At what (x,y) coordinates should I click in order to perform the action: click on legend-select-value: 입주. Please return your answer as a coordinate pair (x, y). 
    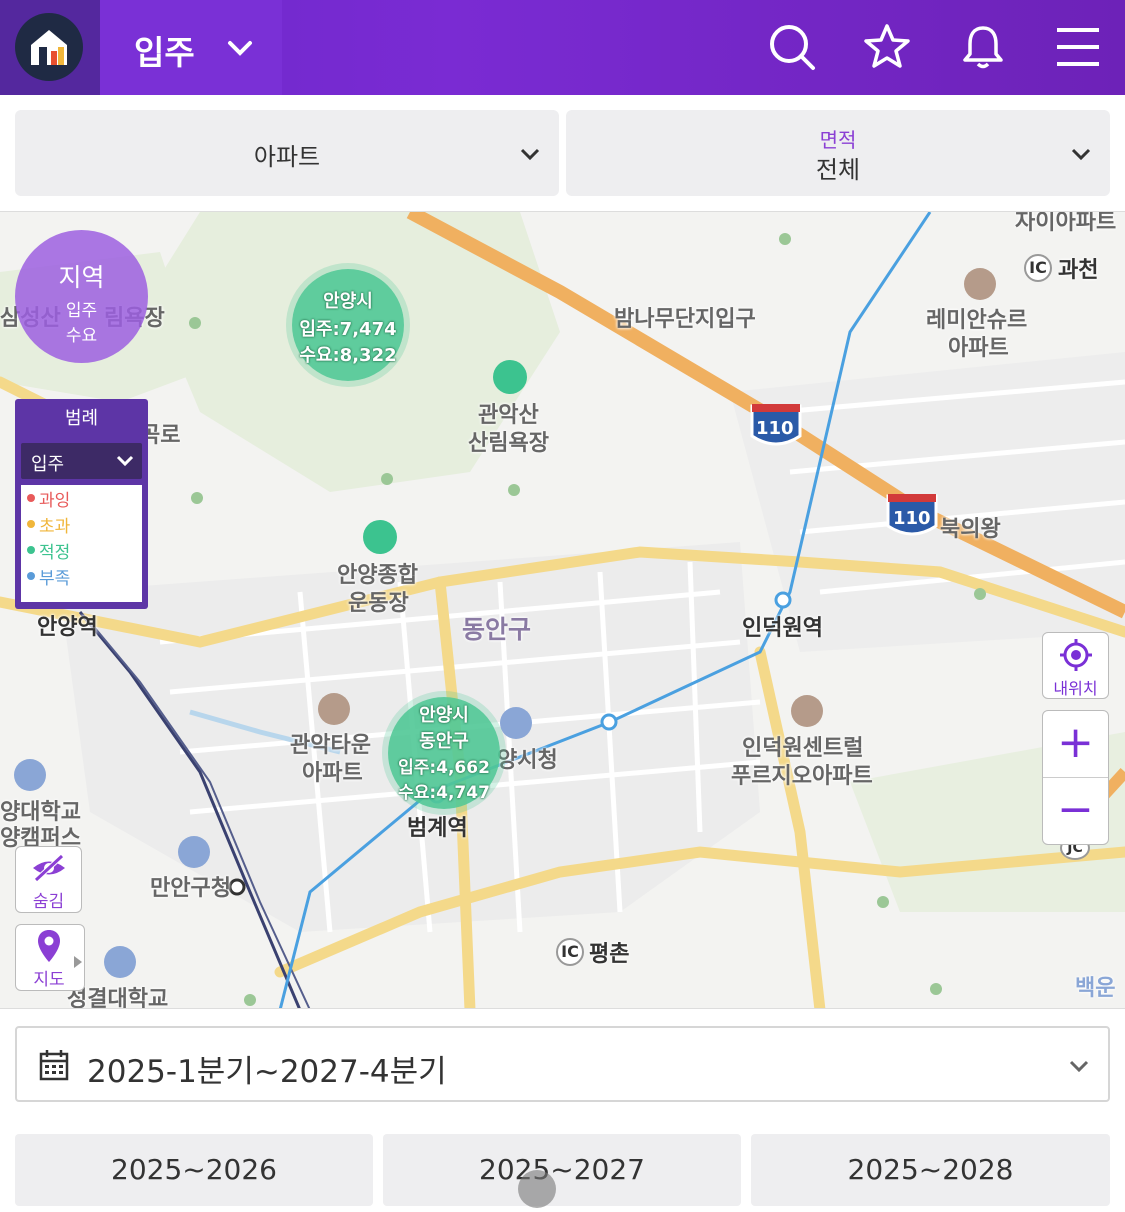
    Looking at the image, I should click on (48, 464).